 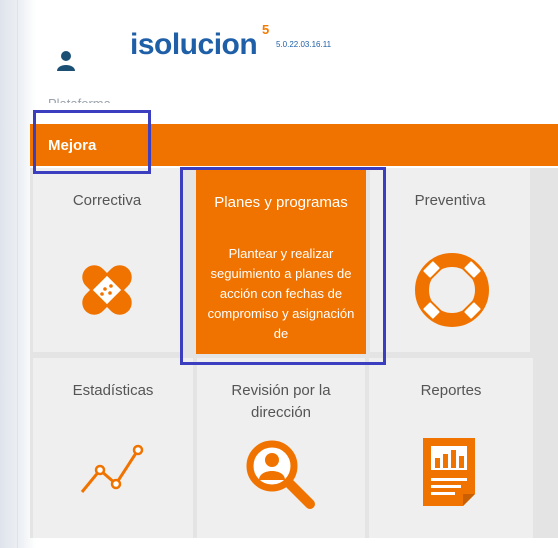 What do you see at coordinates (107, 290) in the screenshot?
I see `bandage-icon` at bounding box center [107, 290].